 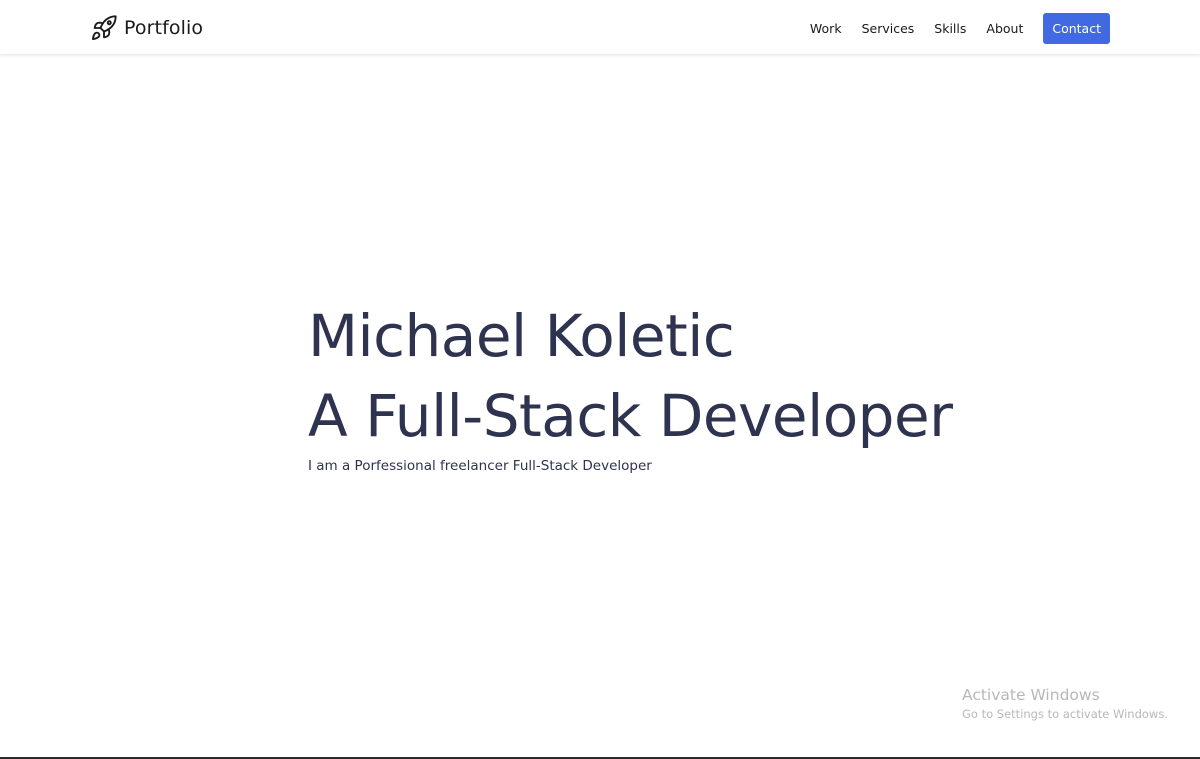 I want to click on nav-link-work: Work, so click(x=826, y=28).